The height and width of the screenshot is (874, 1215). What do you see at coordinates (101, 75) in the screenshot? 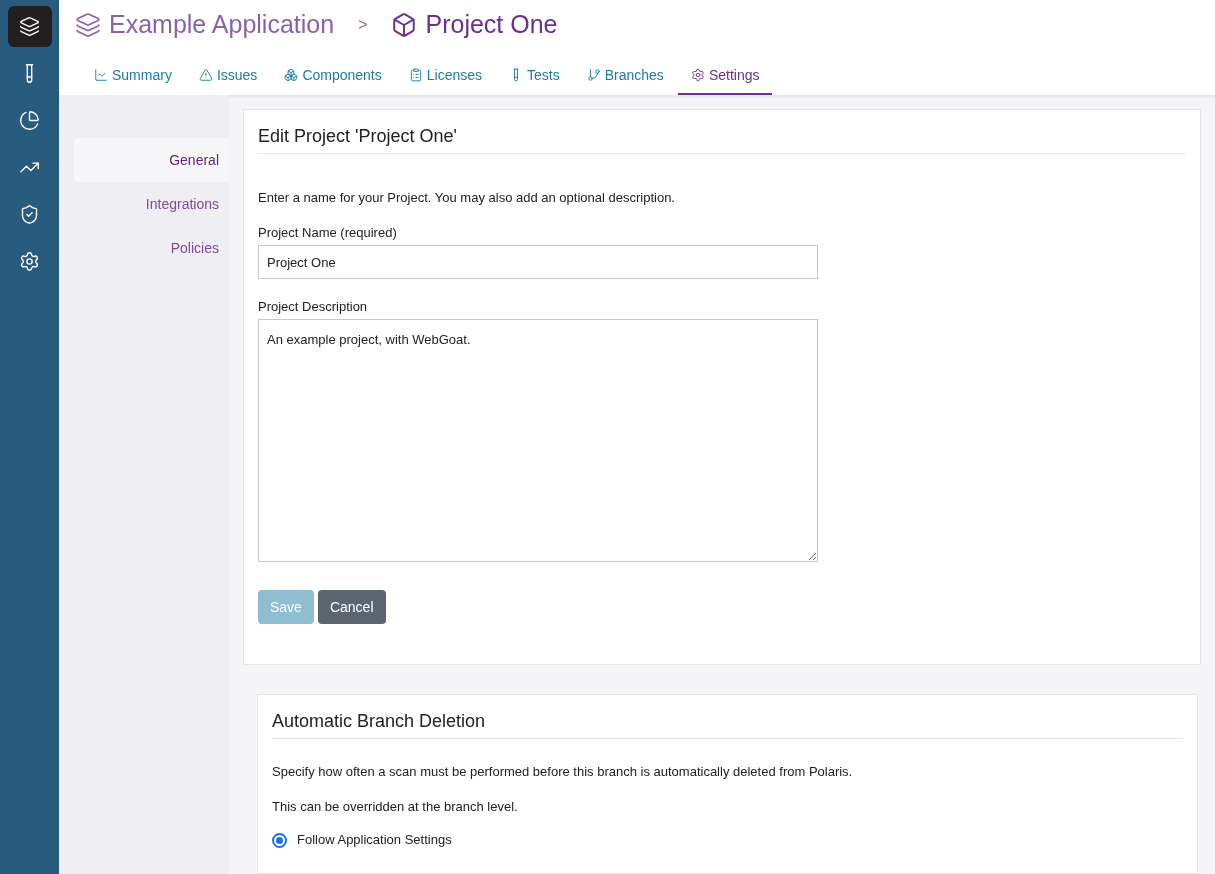
I see `line-chart-icon` at bounding box center [101, 75].